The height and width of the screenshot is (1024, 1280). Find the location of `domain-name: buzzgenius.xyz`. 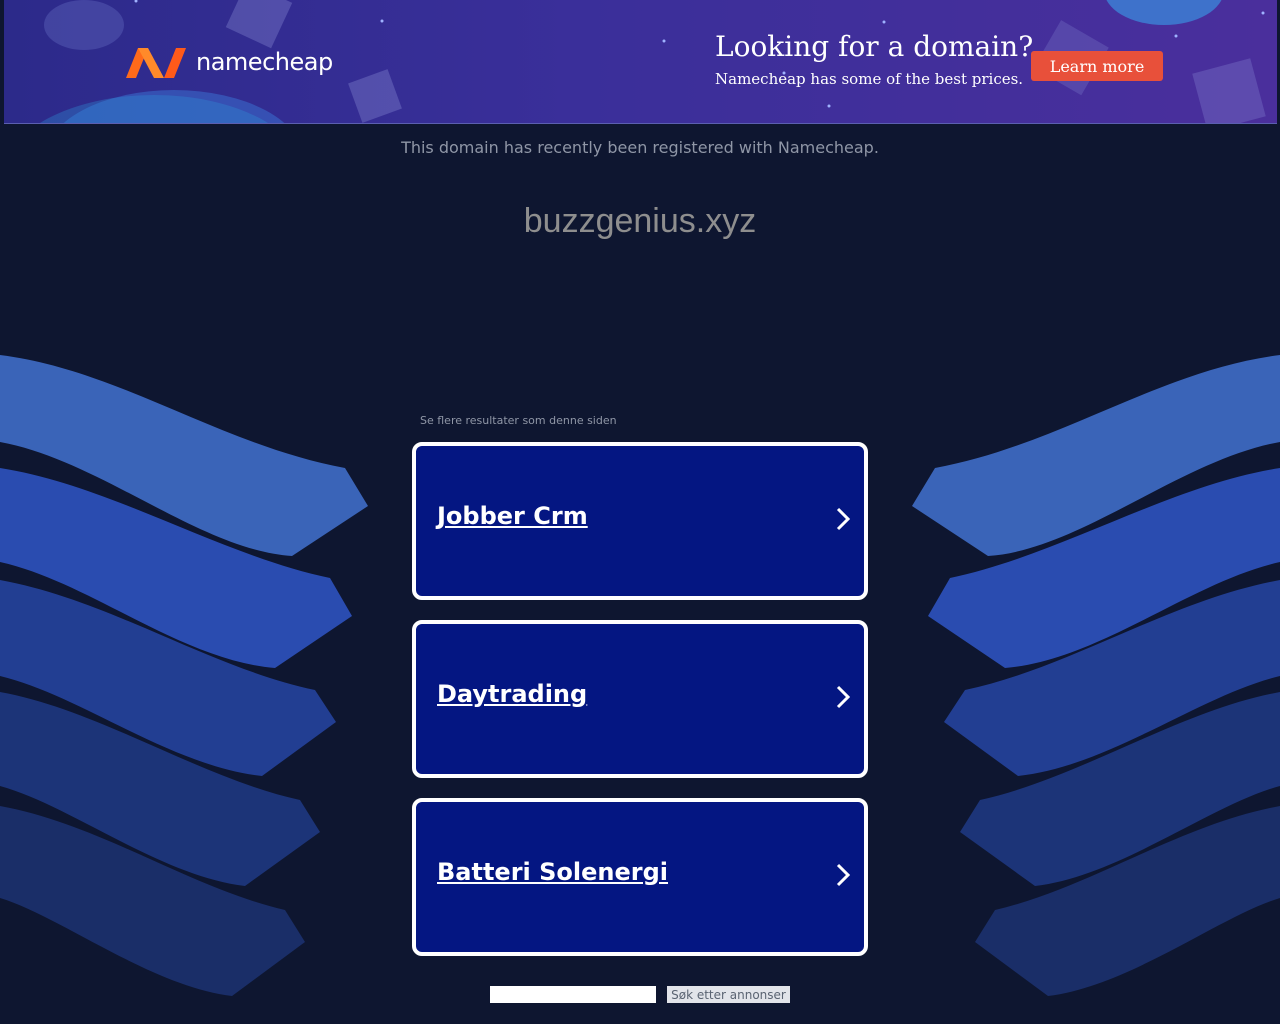

domain-name: buzzgenius.xyz is located at coordinates (640, 221).